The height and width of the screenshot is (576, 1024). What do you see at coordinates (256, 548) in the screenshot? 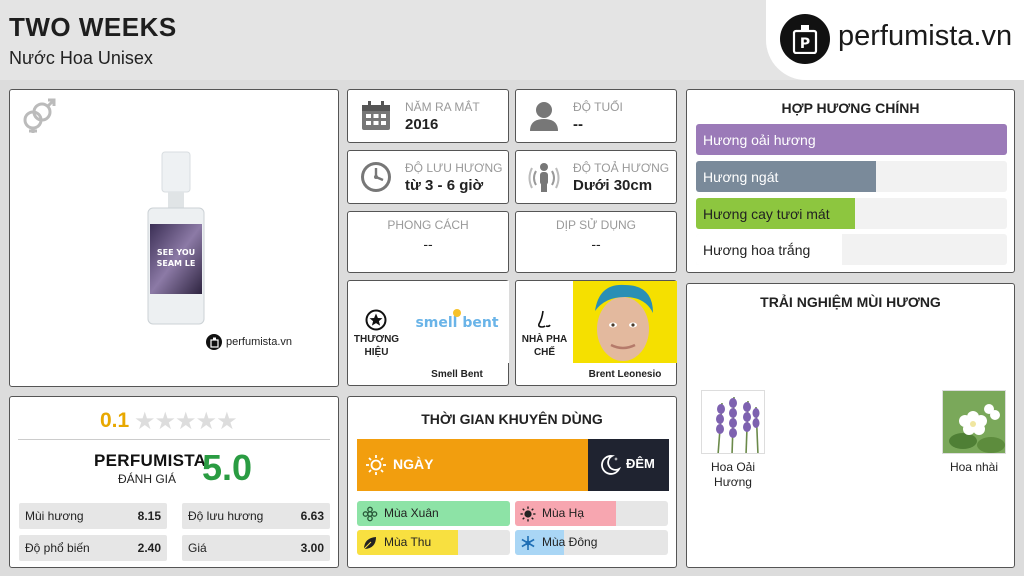
I see `stat-price: Giá 3.00` at bounding box center [256, 548].